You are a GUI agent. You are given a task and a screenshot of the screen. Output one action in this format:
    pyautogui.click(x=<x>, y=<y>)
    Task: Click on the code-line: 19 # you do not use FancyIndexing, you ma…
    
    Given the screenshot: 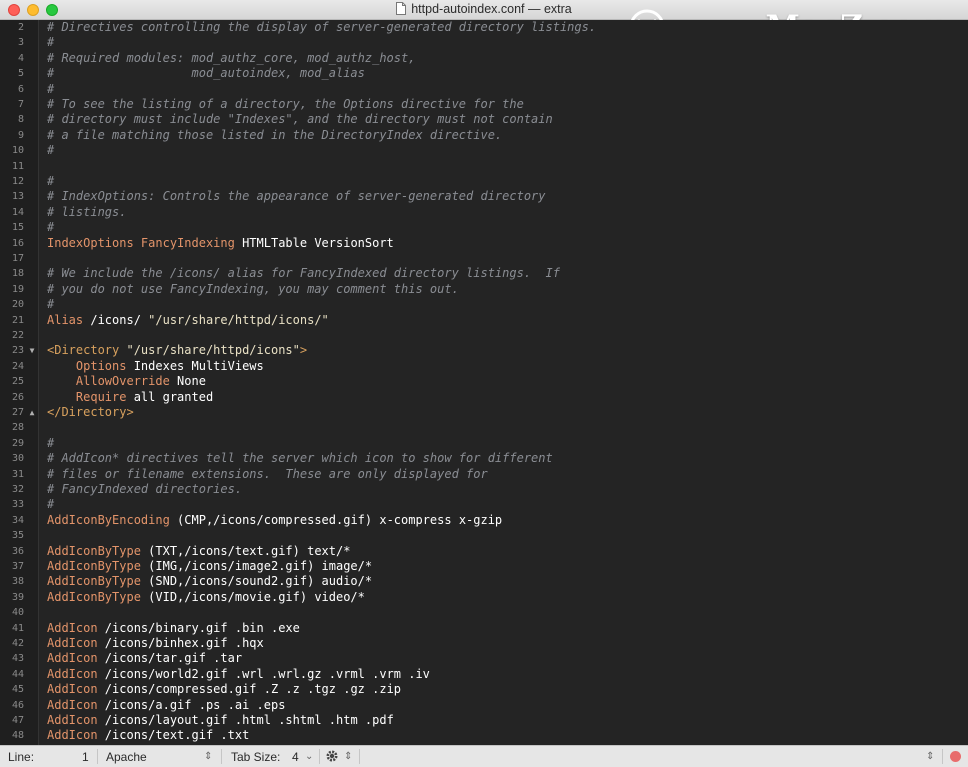 What is the action you would take?
    pyautogui.click(x=484, y=289)
    